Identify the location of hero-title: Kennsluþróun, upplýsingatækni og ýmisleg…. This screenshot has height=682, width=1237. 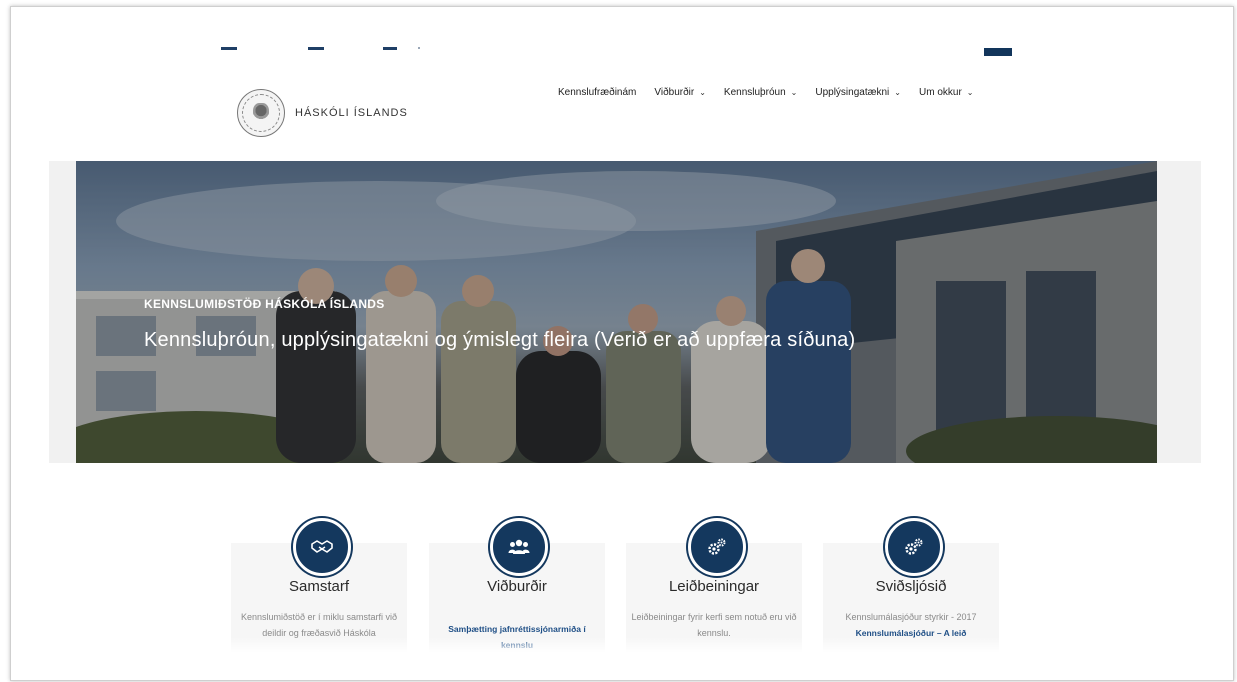
(500, 340).